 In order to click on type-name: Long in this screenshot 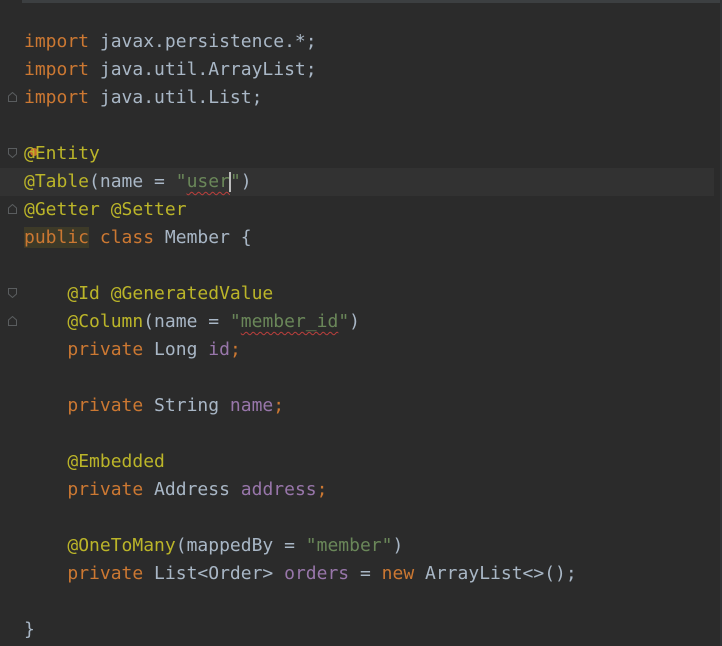, I will do `click(176, 349)`.